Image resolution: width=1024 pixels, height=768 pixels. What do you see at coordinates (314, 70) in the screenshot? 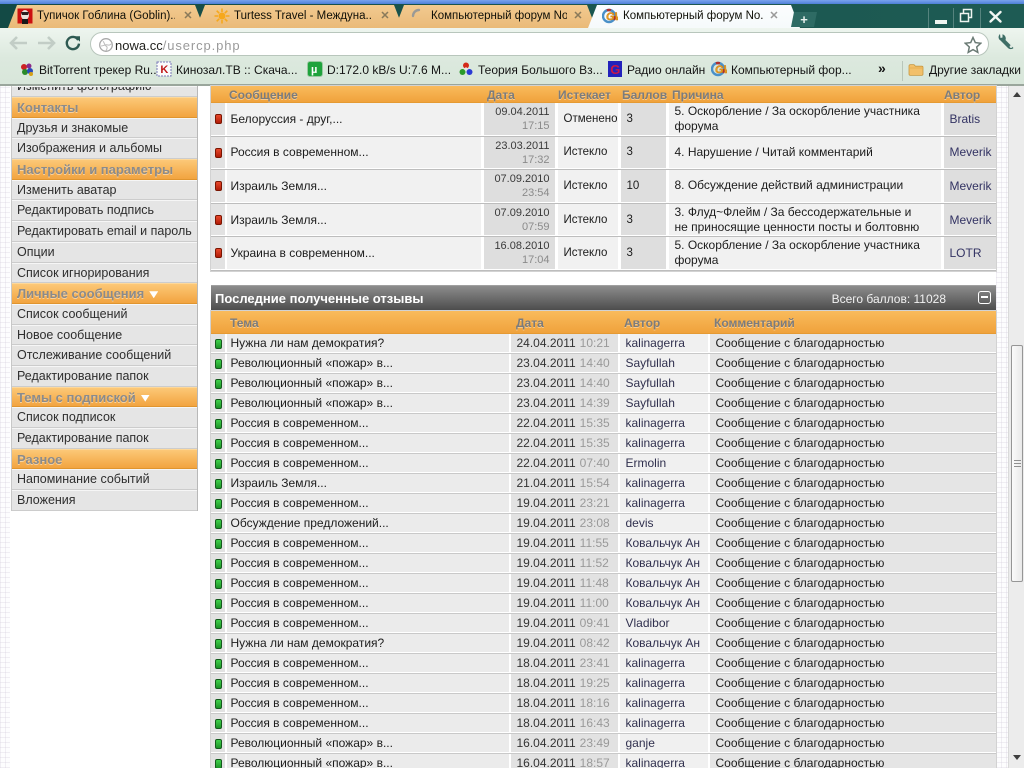
I see `svg-text: µ` at bounding box center [314, 70].